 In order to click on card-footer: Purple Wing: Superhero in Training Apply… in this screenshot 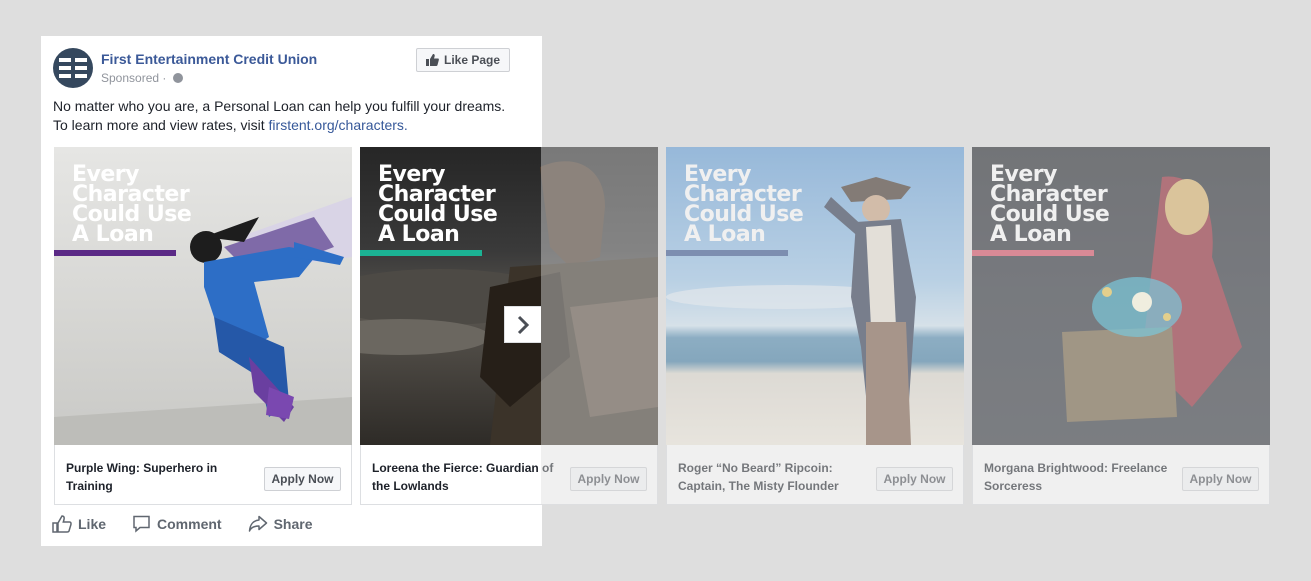, I will do `click(203, 475)`.